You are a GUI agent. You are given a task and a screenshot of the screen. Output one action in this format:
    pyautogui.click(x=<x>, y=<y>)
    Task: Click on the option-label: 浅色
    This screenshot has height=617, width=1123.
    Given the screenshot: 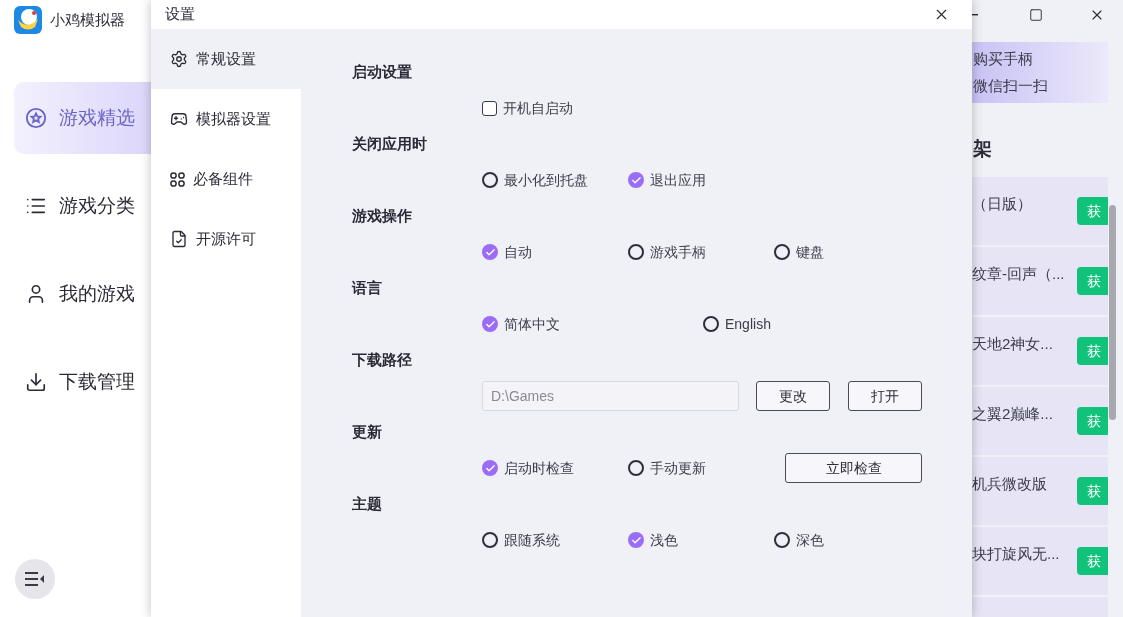 What is the action you would take?
    pyautogui.click(x=664, y=540)
    